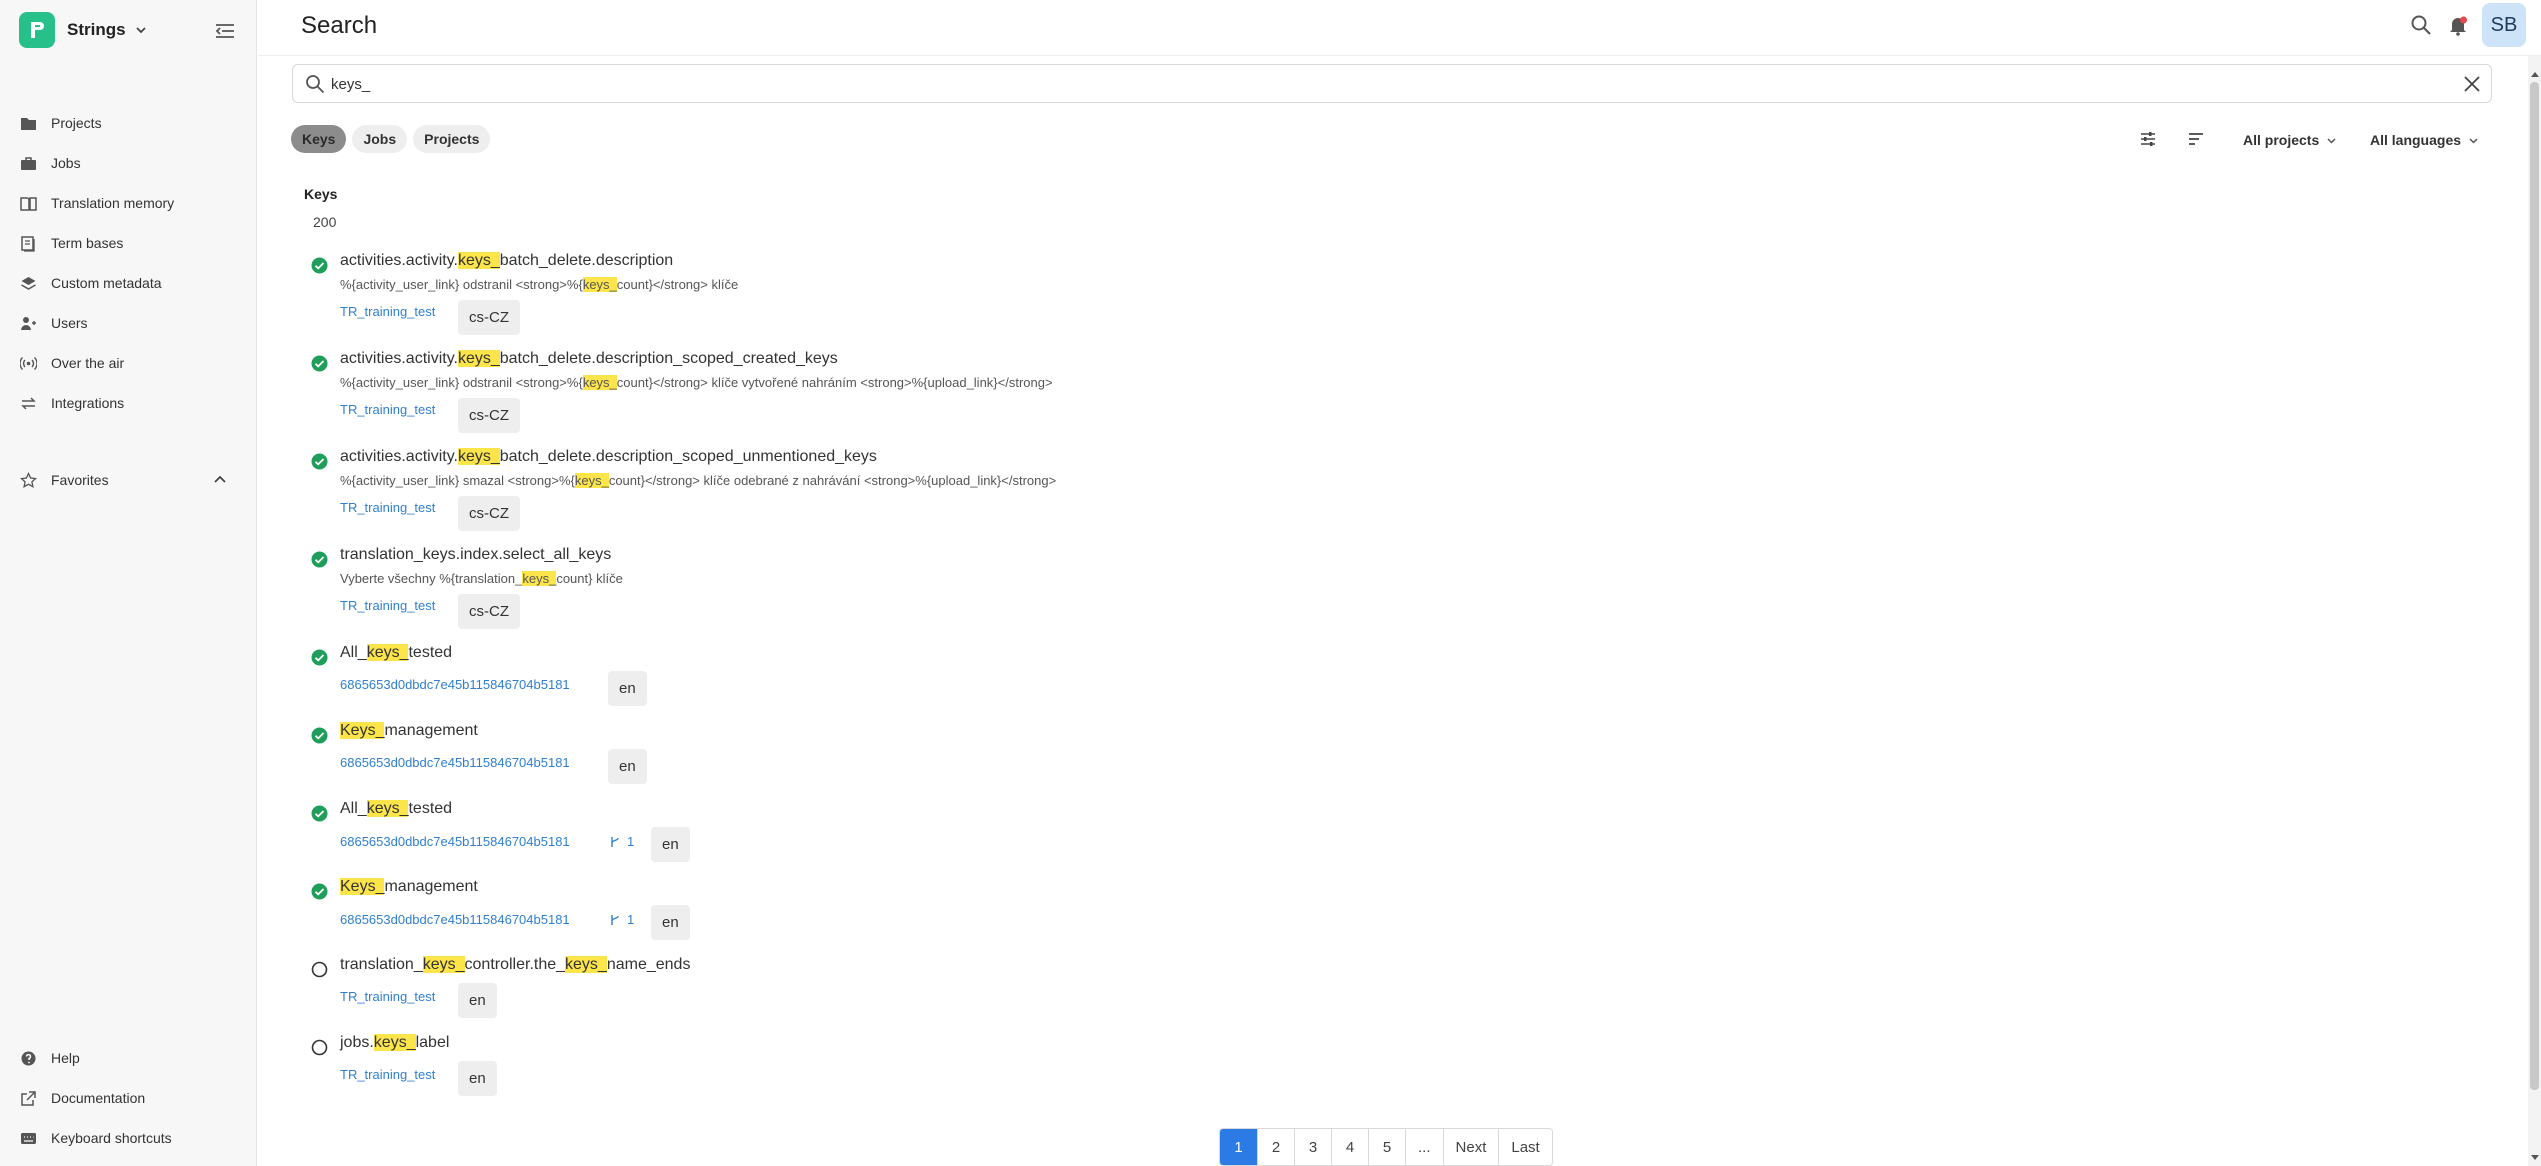  I want to click on external-link-icon, so click(28, 1098).